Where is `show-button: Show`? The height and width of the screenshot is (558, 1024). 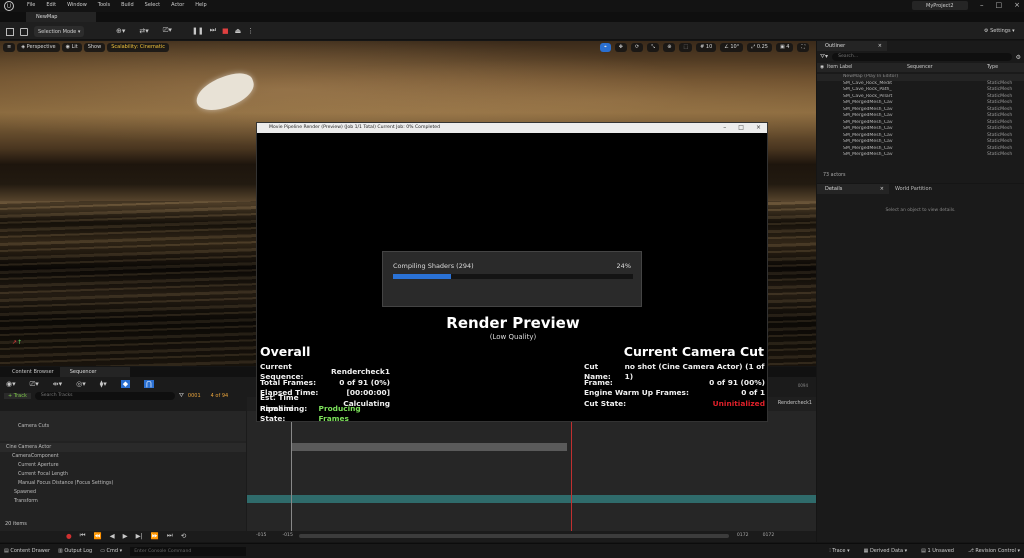 show-button: Show is located at coordinates (94, 47).